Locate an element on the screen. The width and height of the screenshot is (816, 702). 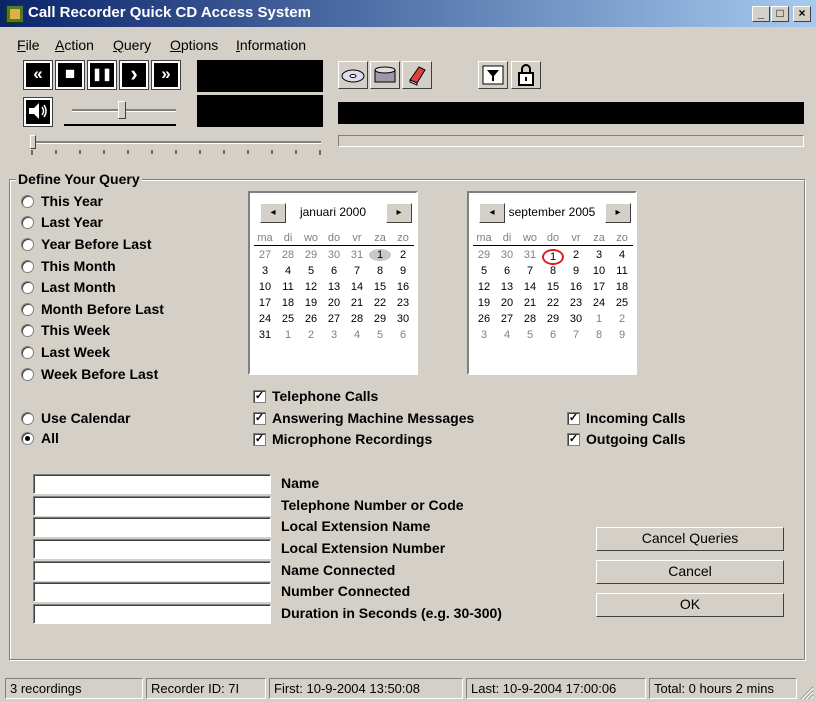
close-button: × is located at coordinates (802, 14).